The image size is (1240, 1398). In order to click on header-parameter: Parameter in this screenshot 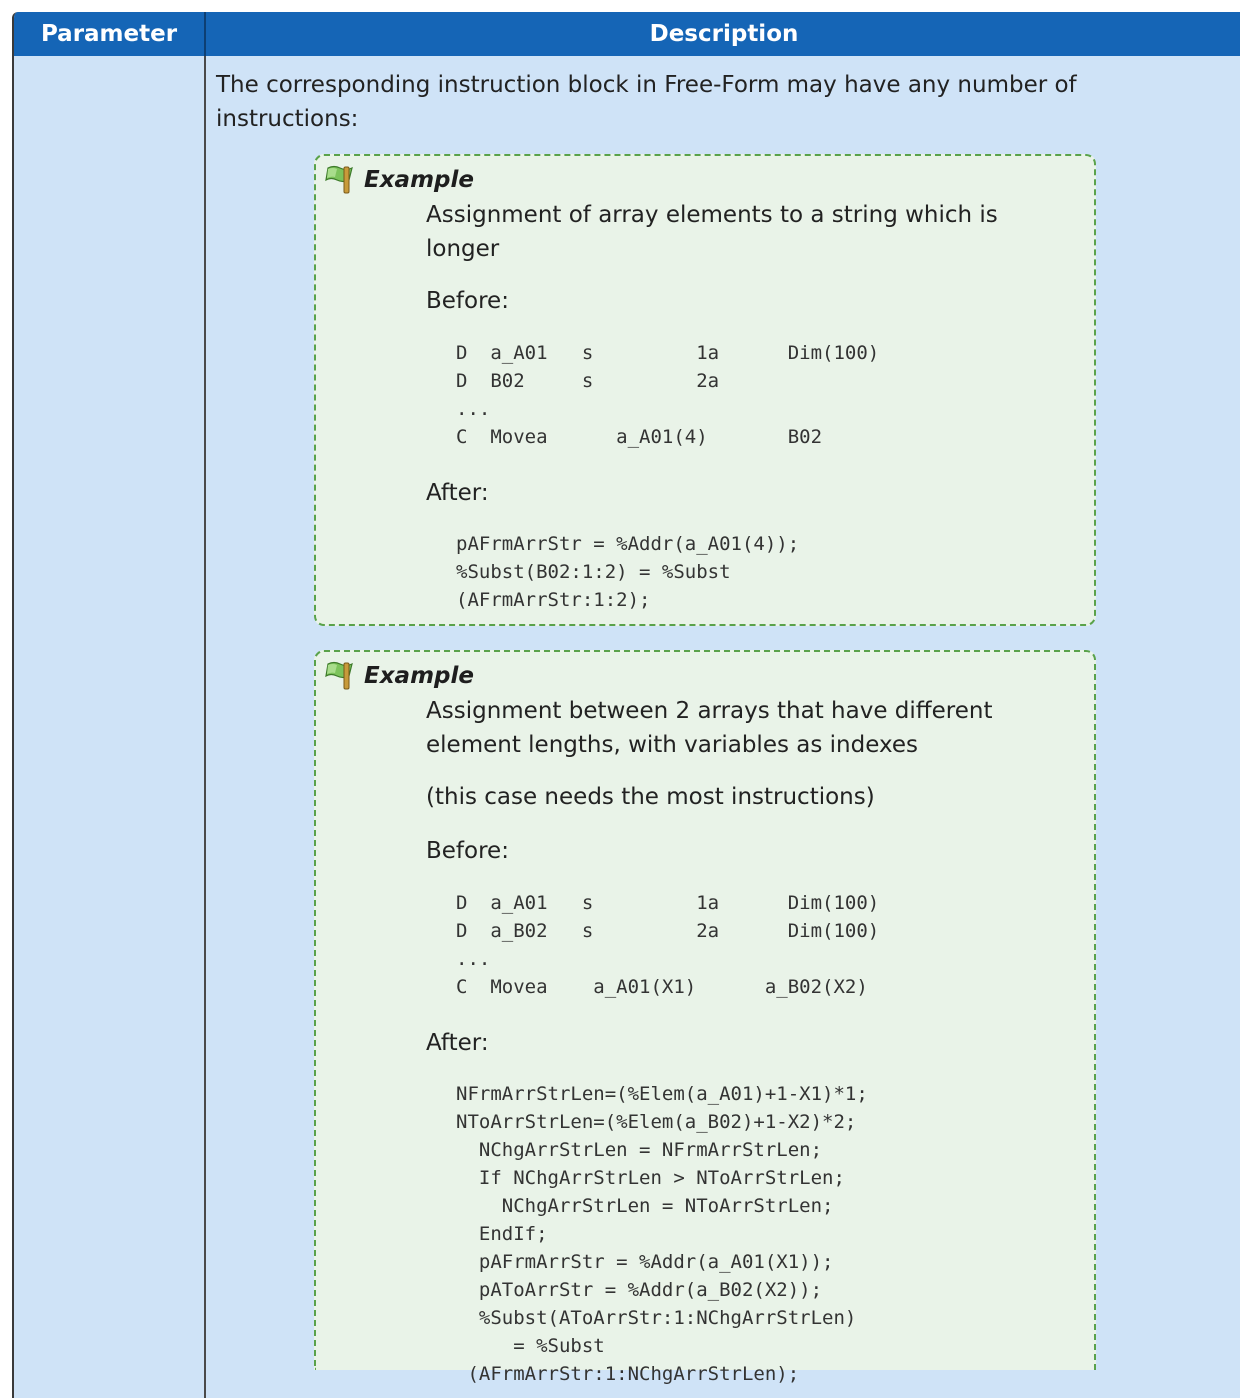, I will do `click(109, 34)`.